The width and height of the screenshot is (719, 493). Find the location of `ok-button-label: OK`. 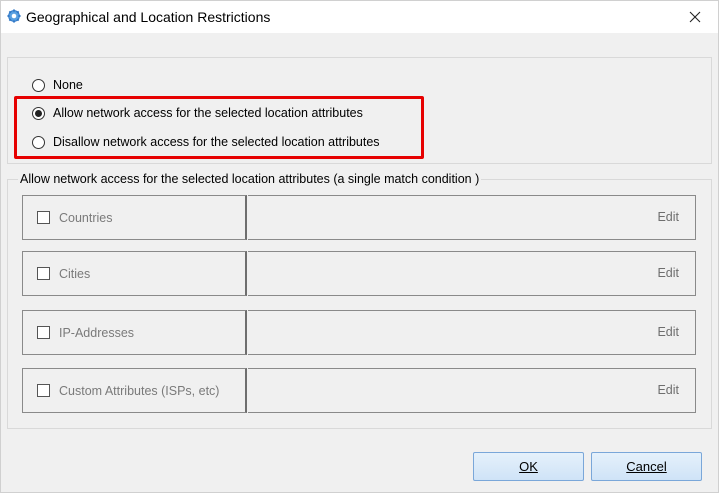

ok-button-label: OK is located at coordinates (528, 466).